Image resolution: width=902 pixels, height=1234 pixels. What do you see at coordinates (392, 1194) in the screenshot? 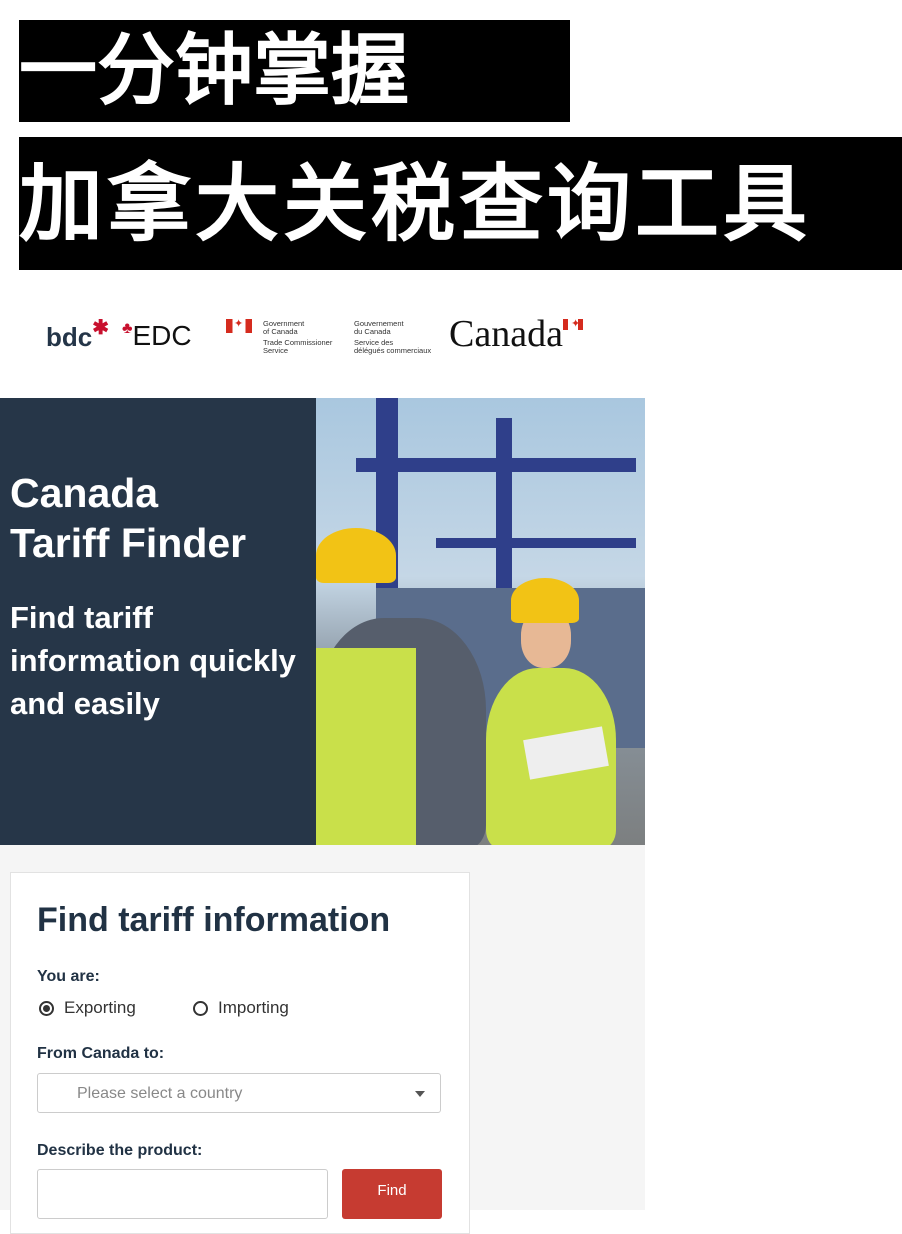
I see `find-button: Find` at bounding box center [392, 1194].